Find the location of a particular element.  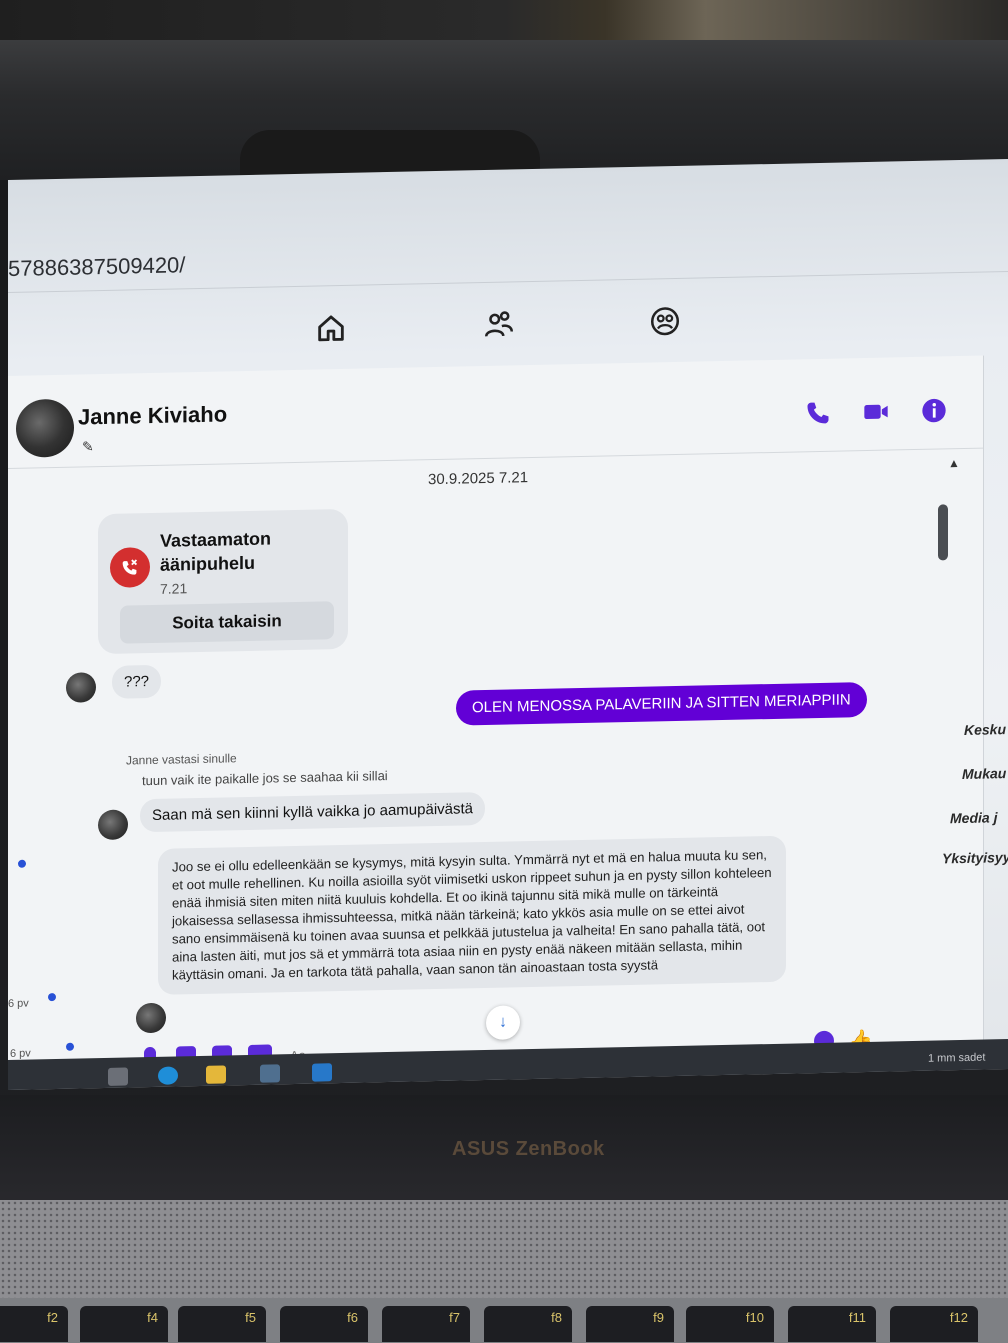

speaker-grille is located at coordinates (504, 1250).